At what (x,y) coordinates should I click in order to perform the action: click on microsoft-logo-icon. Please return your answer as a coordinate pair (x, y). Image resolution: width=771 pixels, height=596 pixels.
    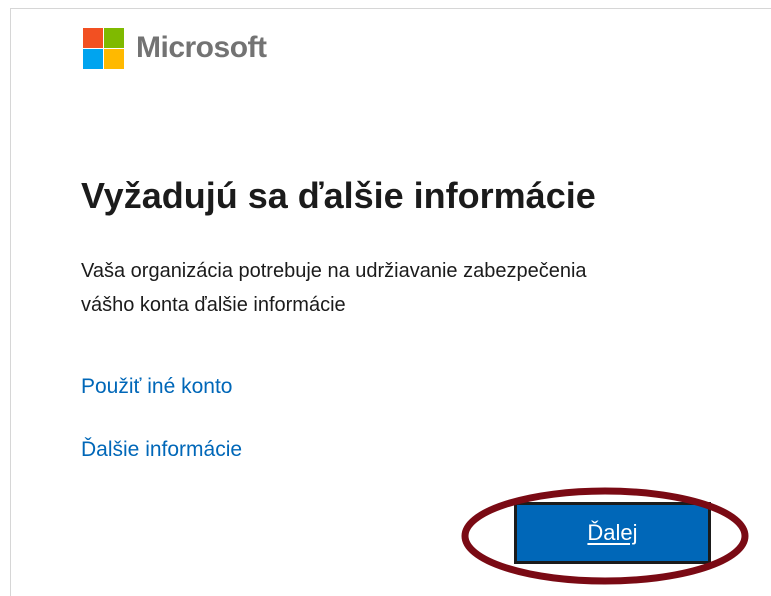
    Looking at the image, I should click on (103, 48).